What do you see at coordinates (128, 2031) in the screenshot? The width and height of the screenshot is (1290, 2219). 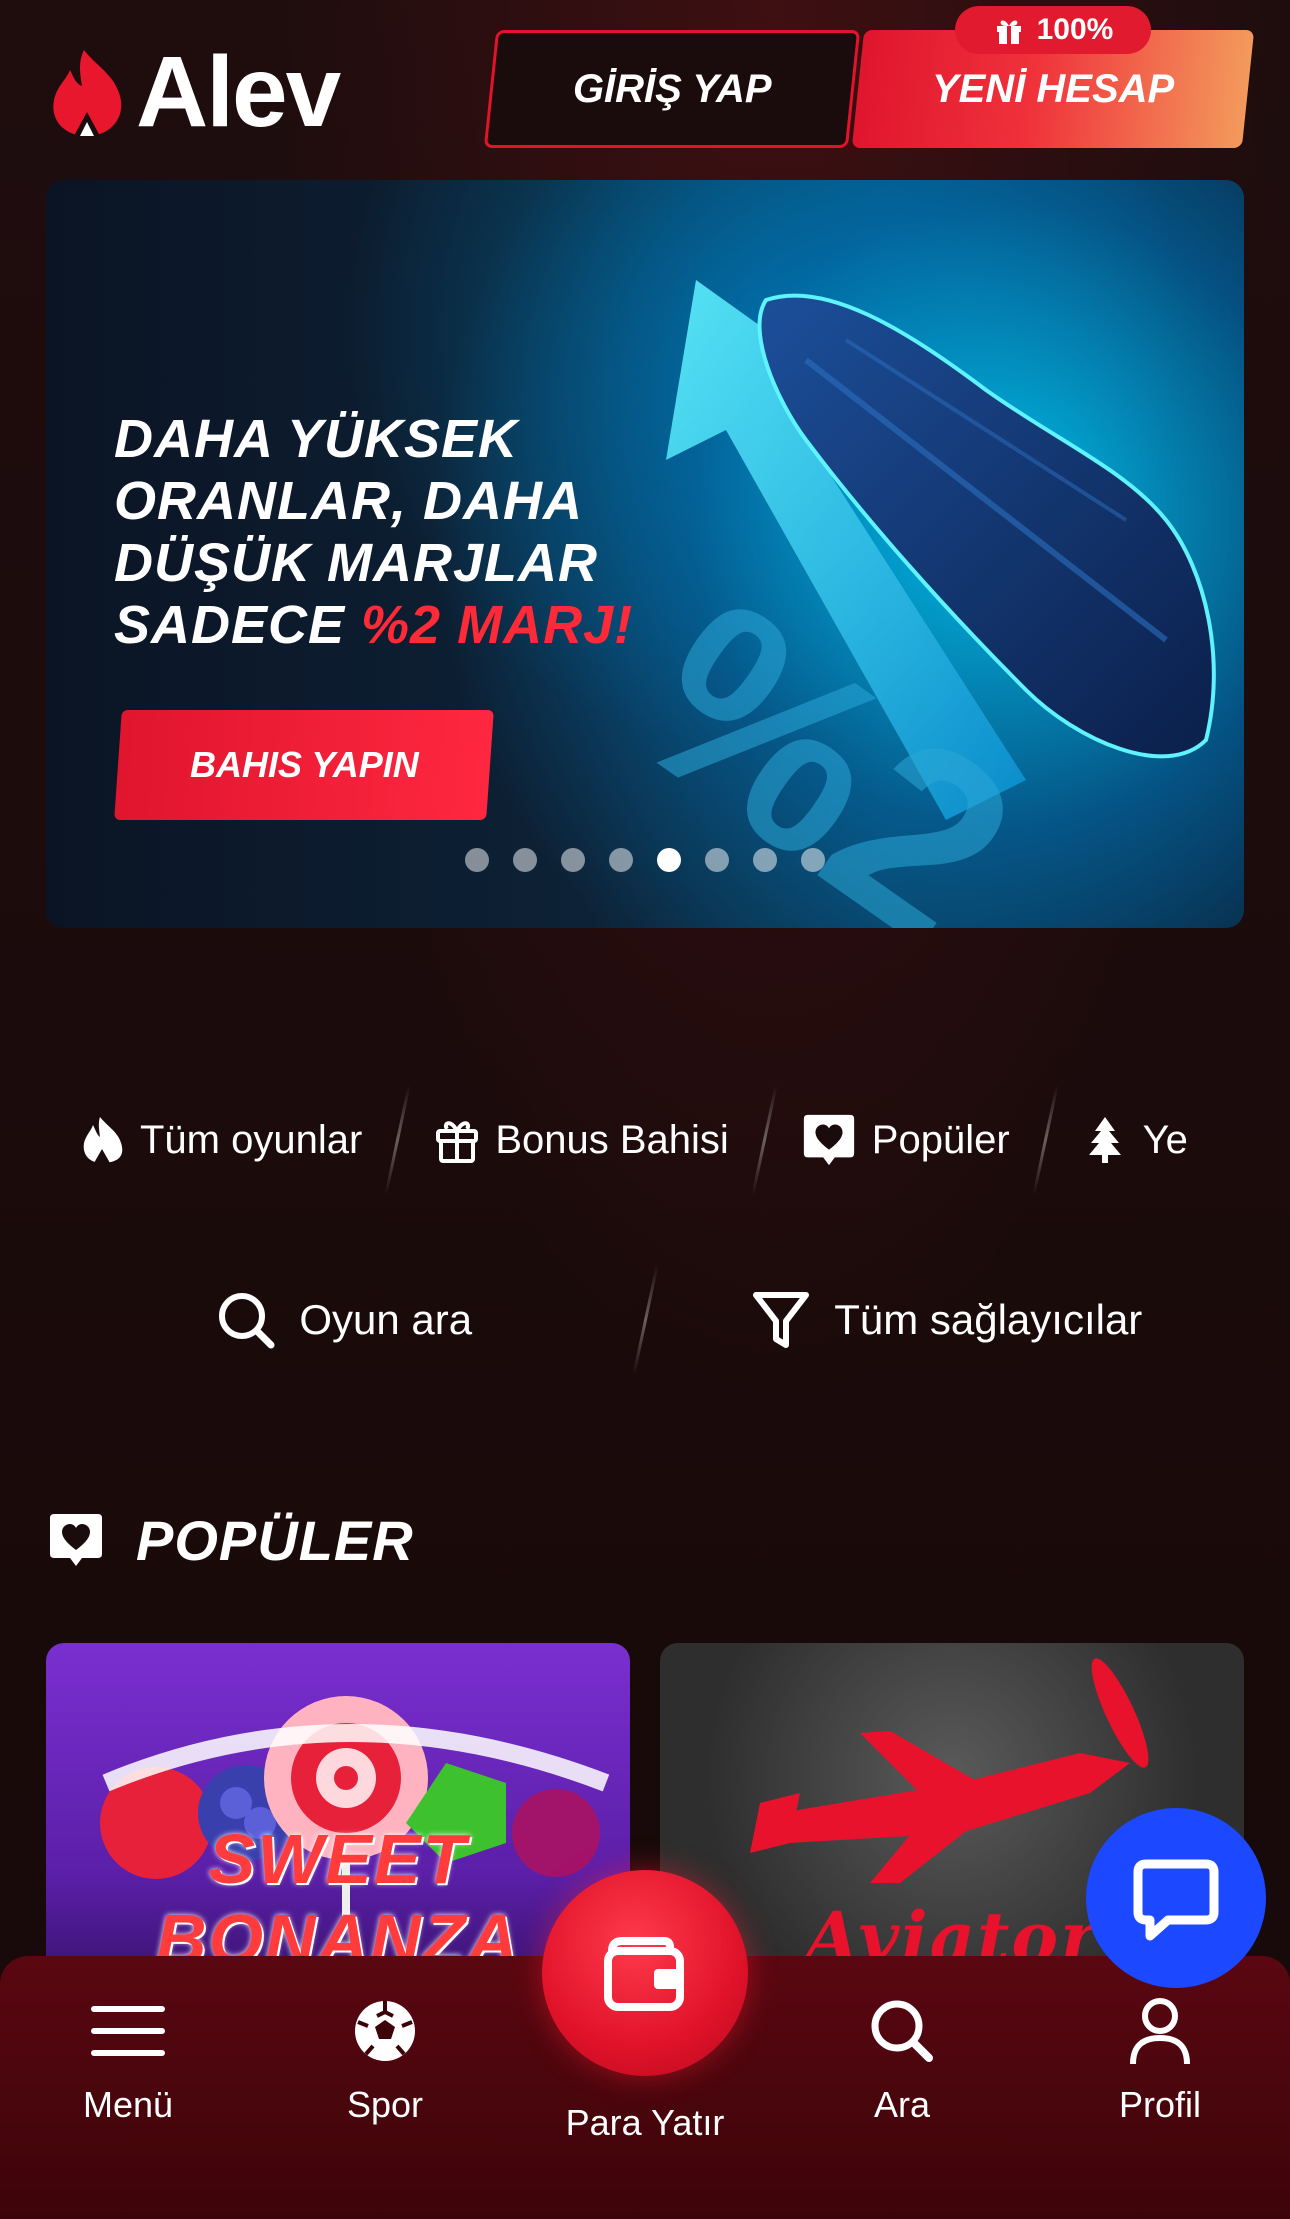 I see `hamburger-menu-icon` at bounding box center [128, 2031].